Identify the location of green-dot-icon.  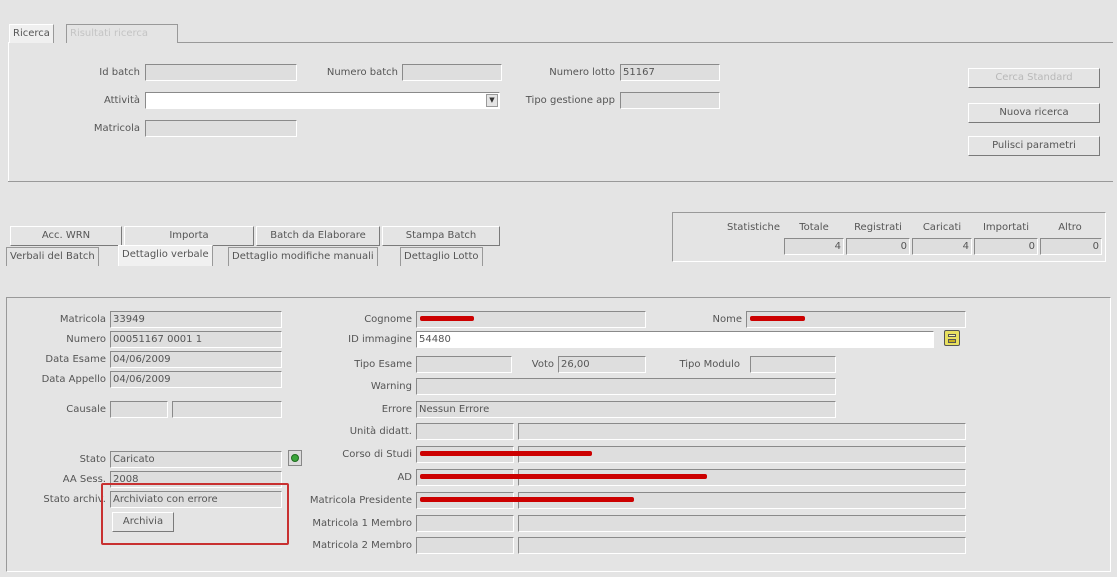
(295, 458).